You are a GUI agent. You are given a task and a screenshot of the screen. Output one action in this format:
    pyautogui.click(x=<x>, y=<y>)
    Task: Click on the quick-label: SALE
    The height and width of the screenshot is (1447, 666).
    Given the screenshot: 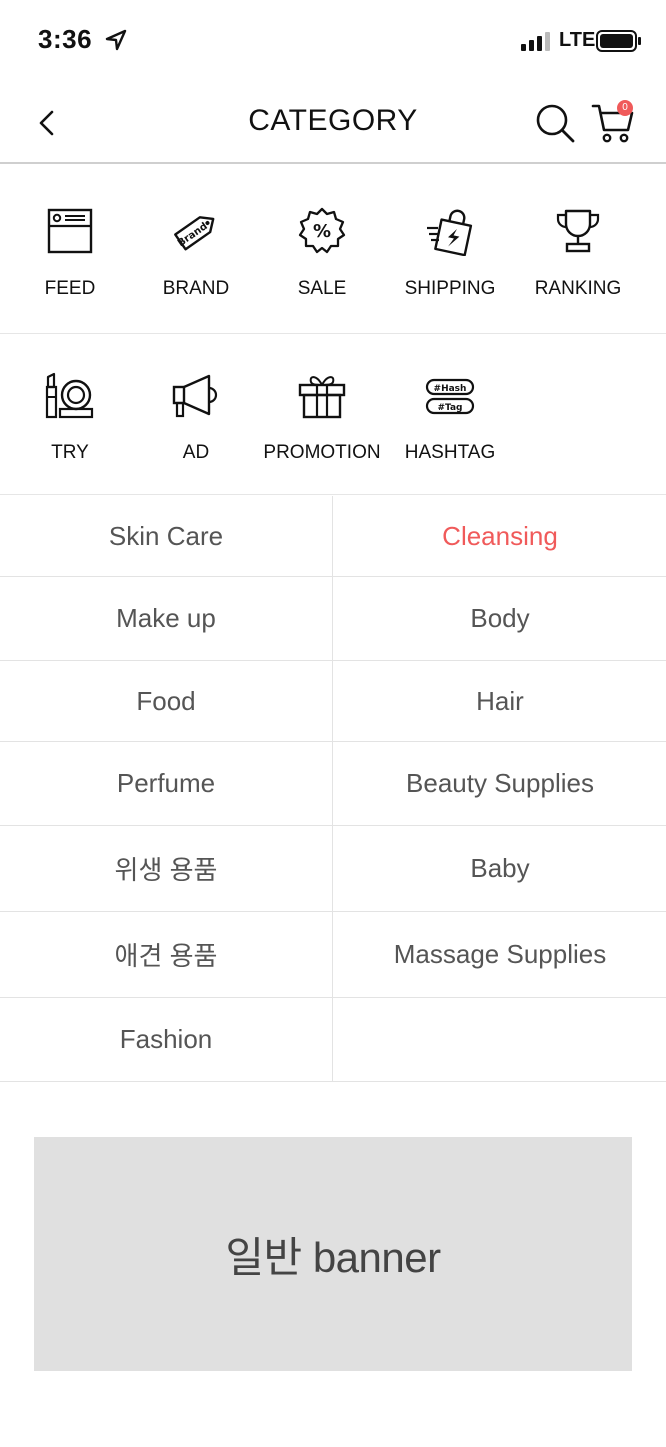 What is the action you would take?
    pyautogui.click(x=322, y=288)
    